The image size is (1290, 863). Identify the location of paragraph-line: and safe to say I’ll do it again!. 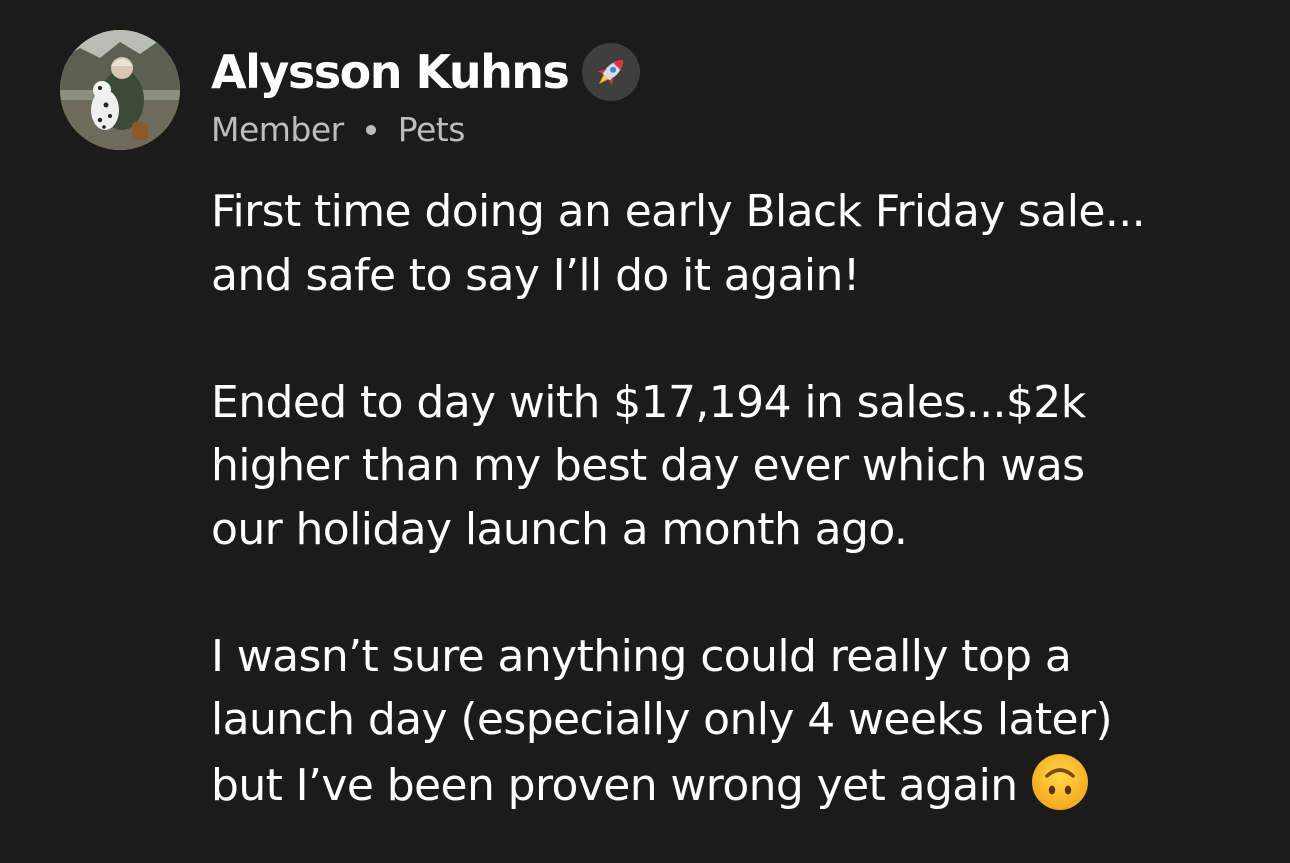
(535, 275).